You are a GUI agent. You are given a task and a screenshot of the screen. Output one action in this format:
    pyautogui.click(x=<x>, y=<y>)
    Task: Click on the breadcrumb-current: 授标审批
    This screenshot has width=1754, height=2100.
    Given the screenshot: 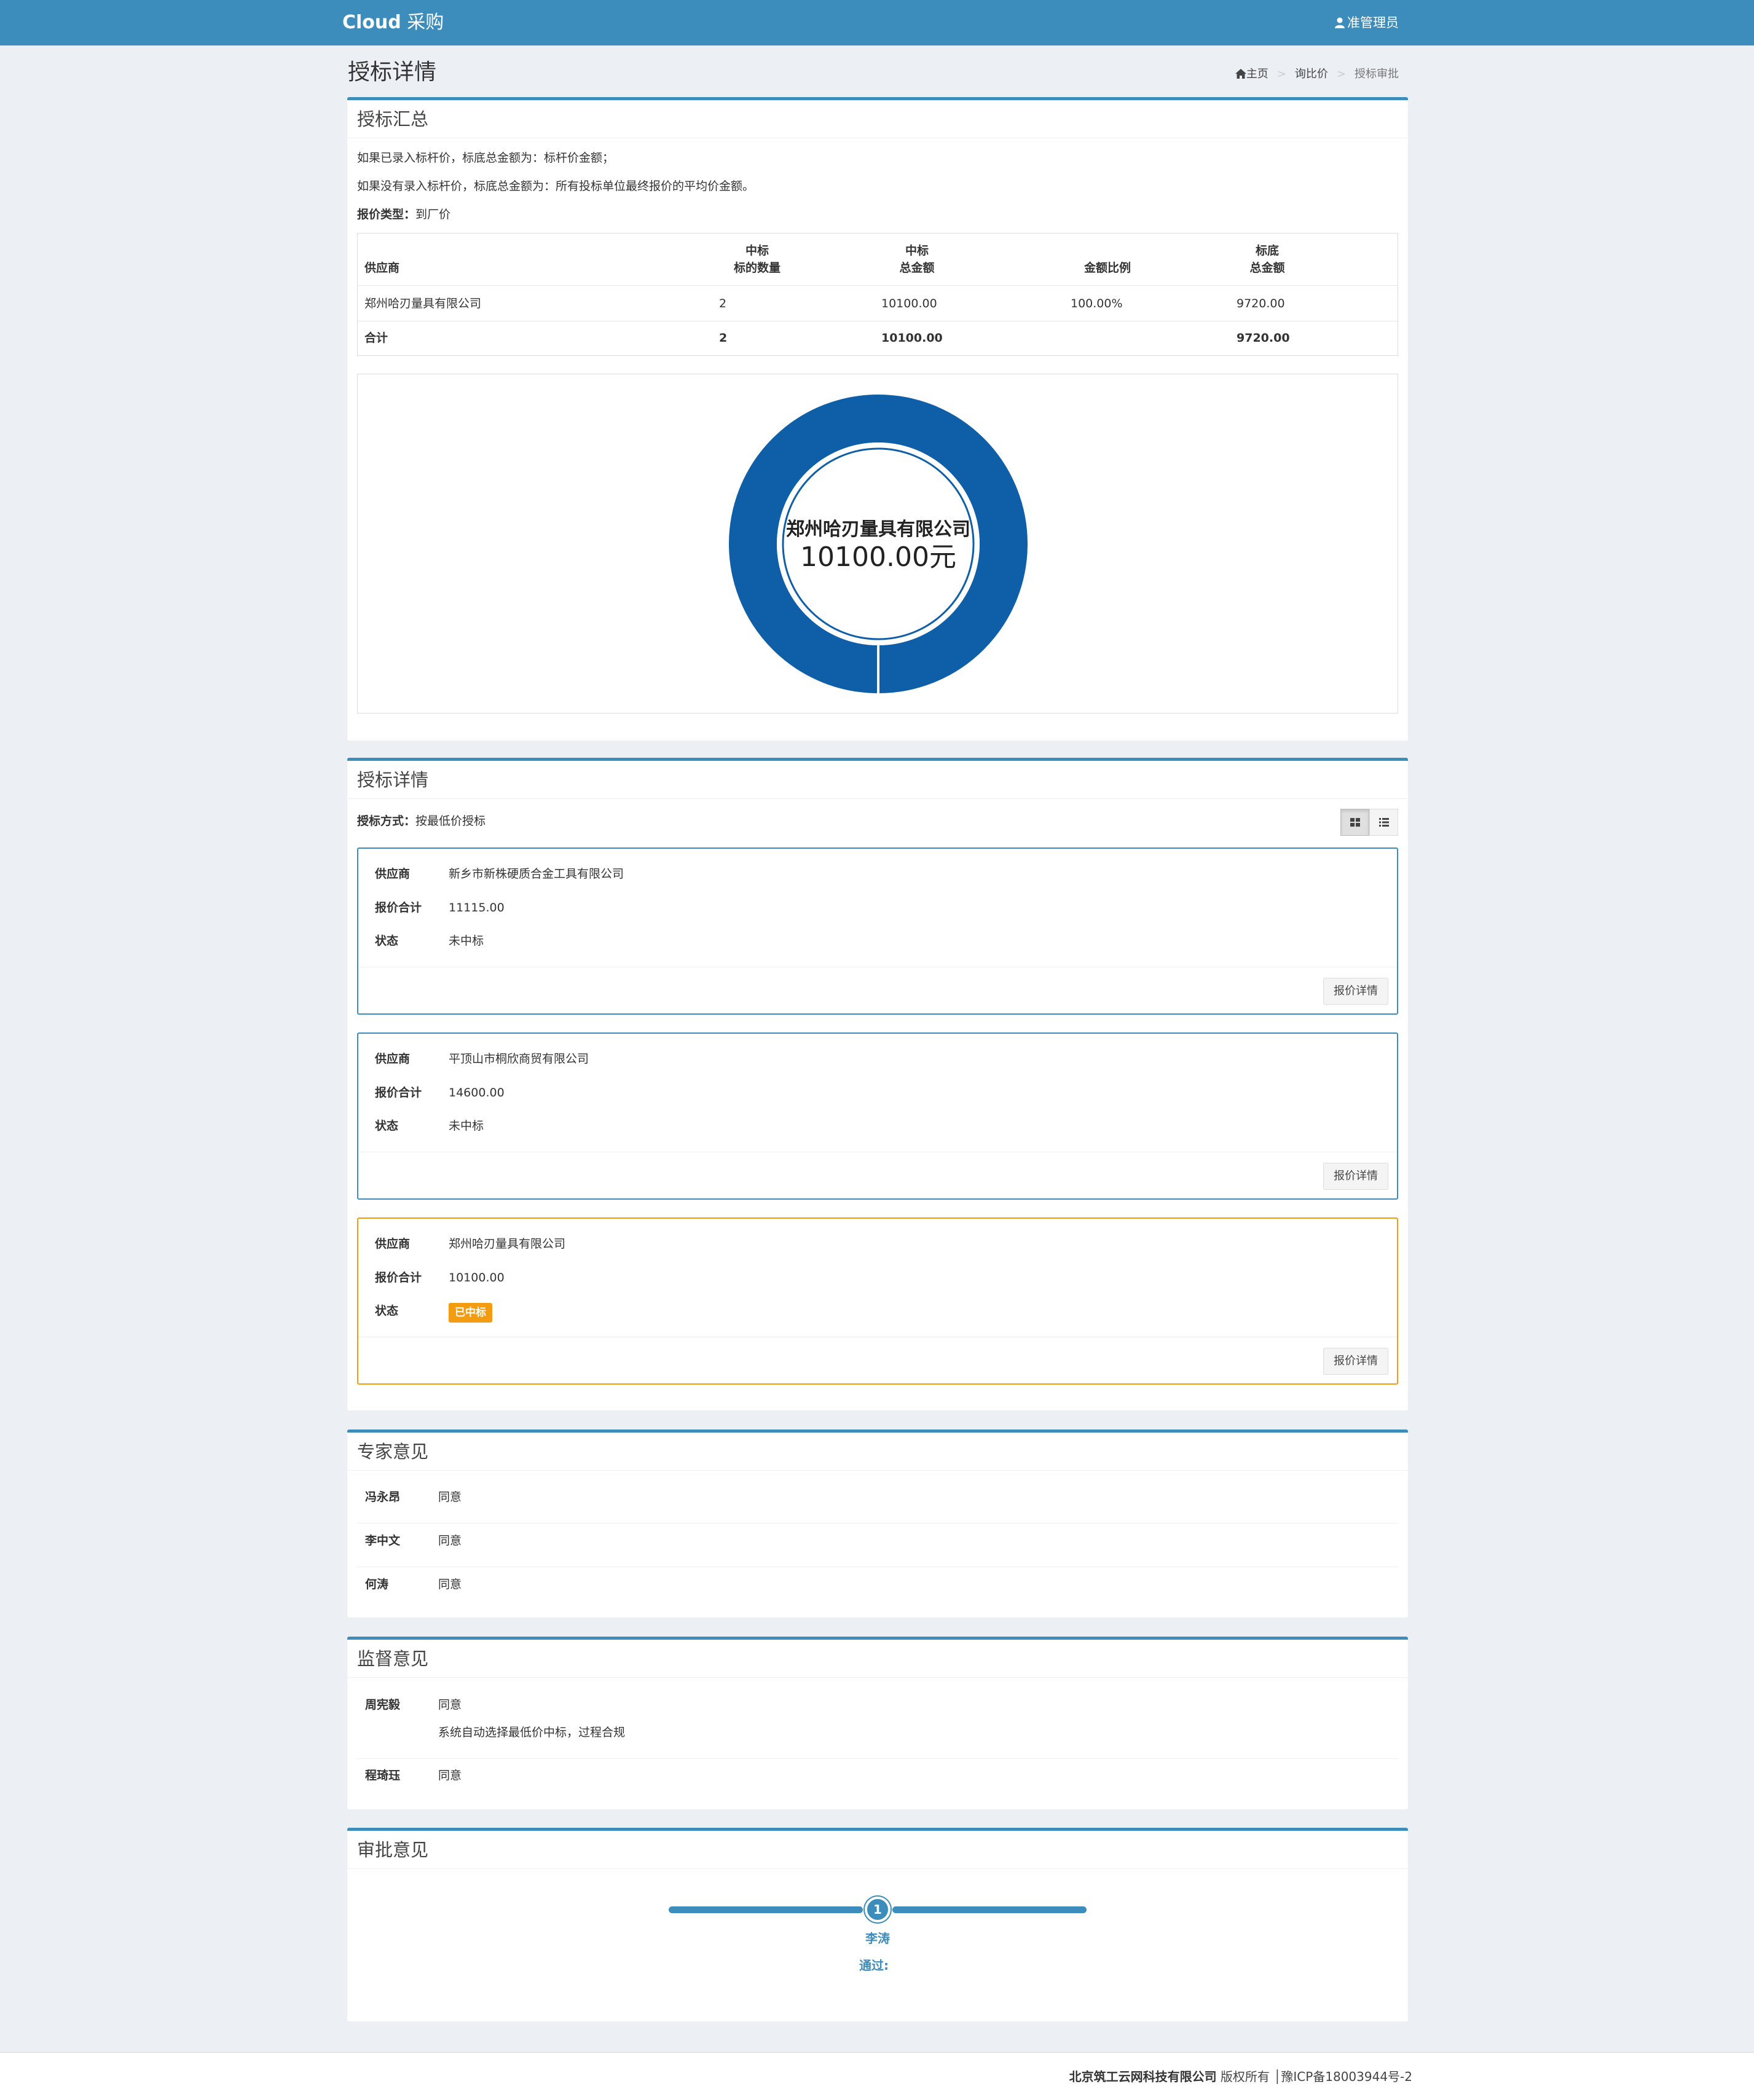 What is the action you would take?
    pyautogui.click(x=1377, y=75)
    